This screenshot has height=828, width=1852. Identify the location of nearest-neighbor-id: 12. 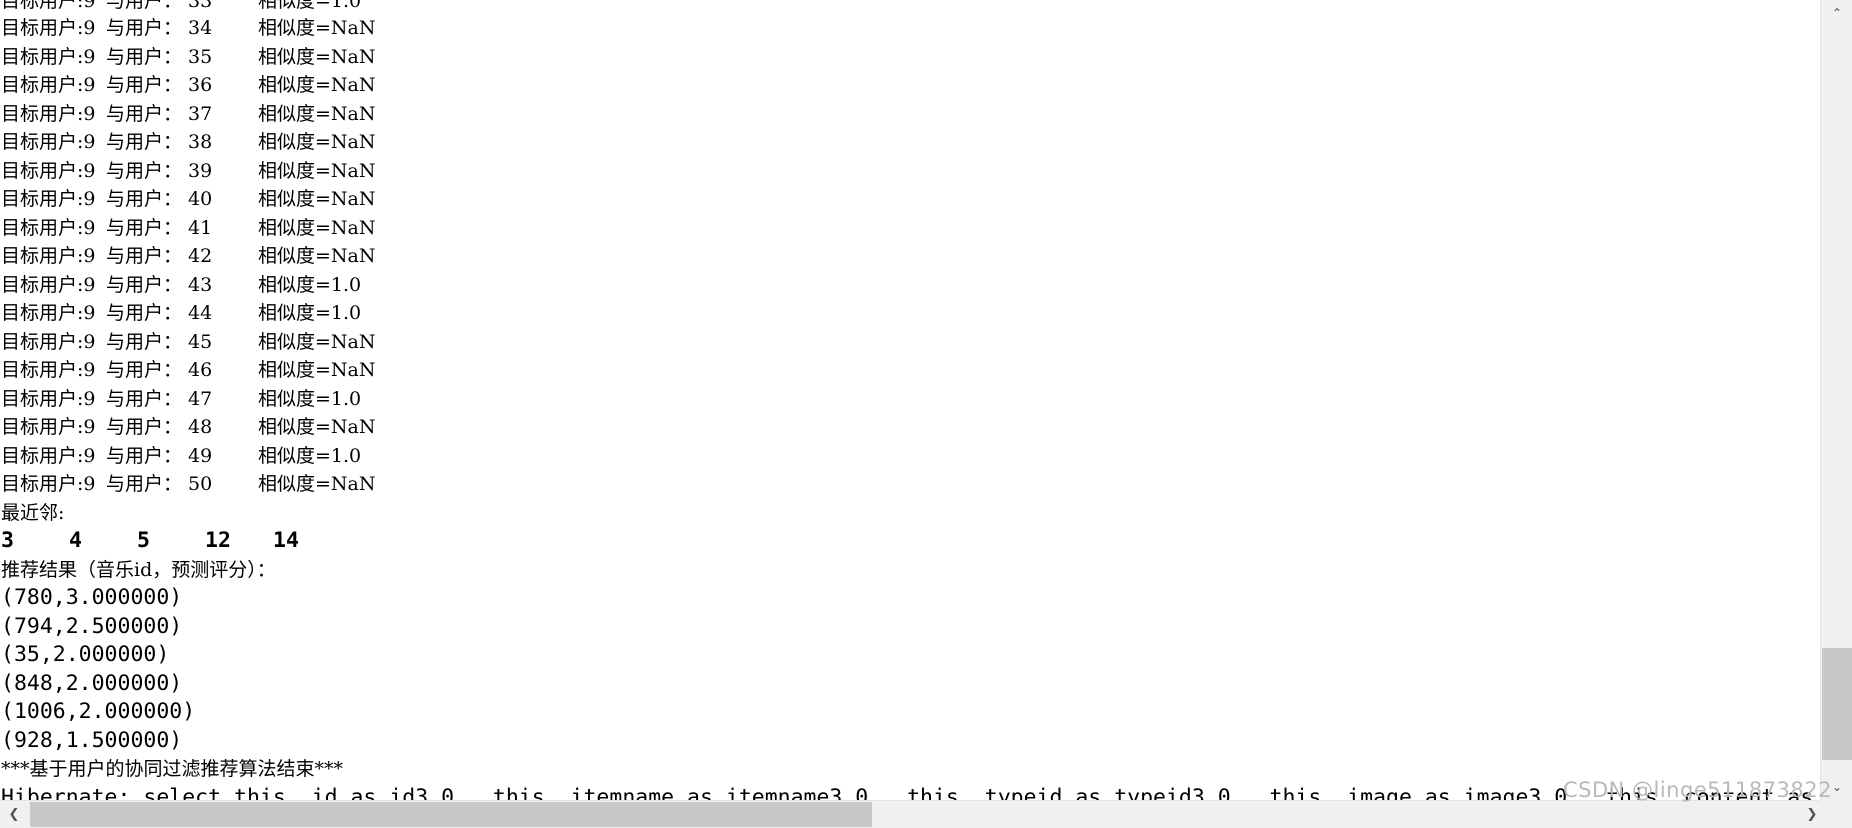
(218, 540).